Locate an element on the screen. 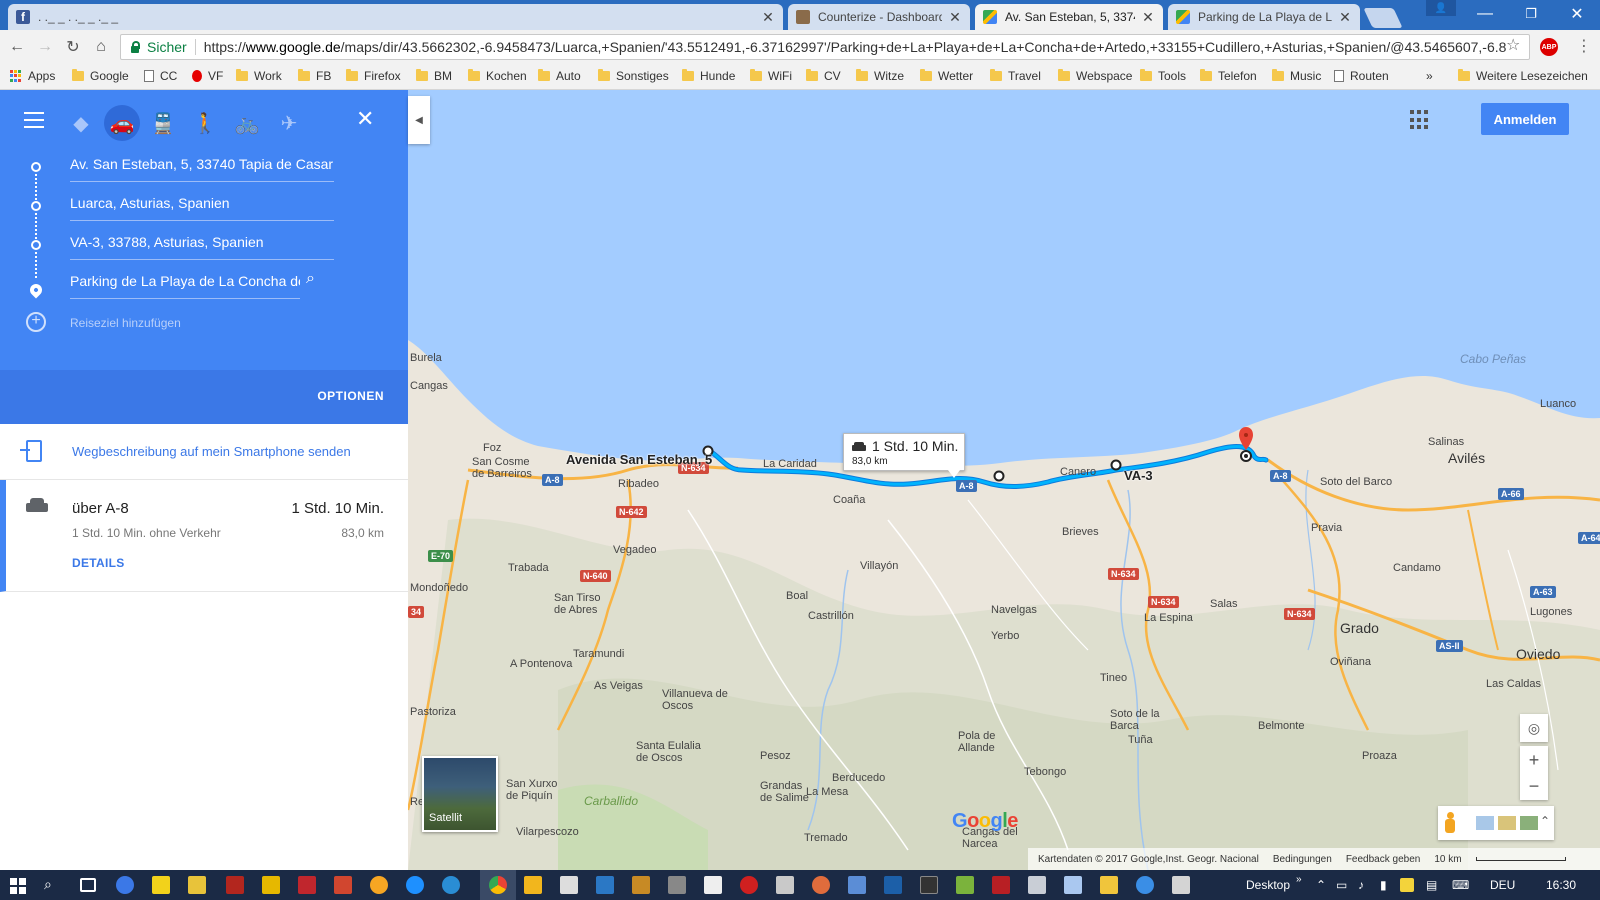 This screenshot has width=1600, height=900. bookmark-other: Weitere Lesezeichen is located at coordinates (1523, 76).